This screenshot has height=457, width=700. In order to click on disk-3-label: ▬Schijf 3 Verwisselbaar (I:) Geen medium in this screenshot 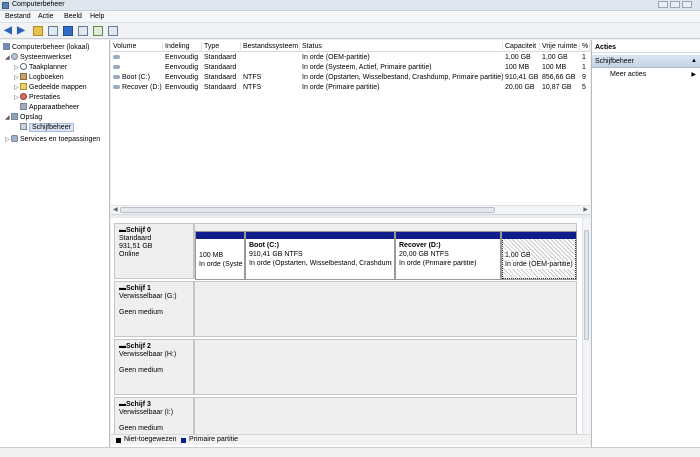, I will do `click(154, 415)`.